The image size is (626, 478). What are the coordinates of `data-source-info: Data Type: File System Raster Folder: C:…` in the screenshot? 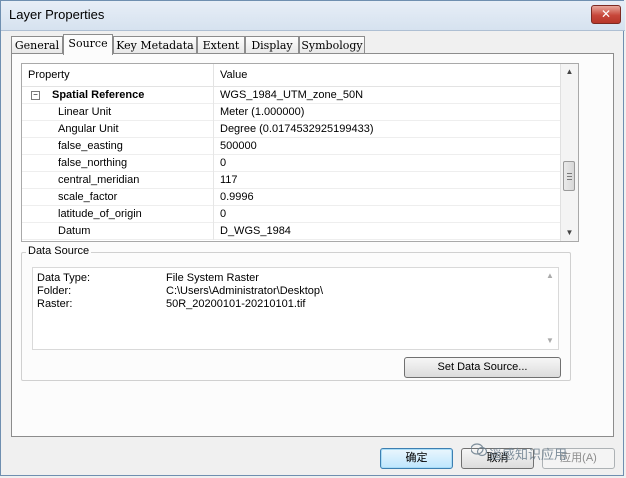 It's located at (295, 308).